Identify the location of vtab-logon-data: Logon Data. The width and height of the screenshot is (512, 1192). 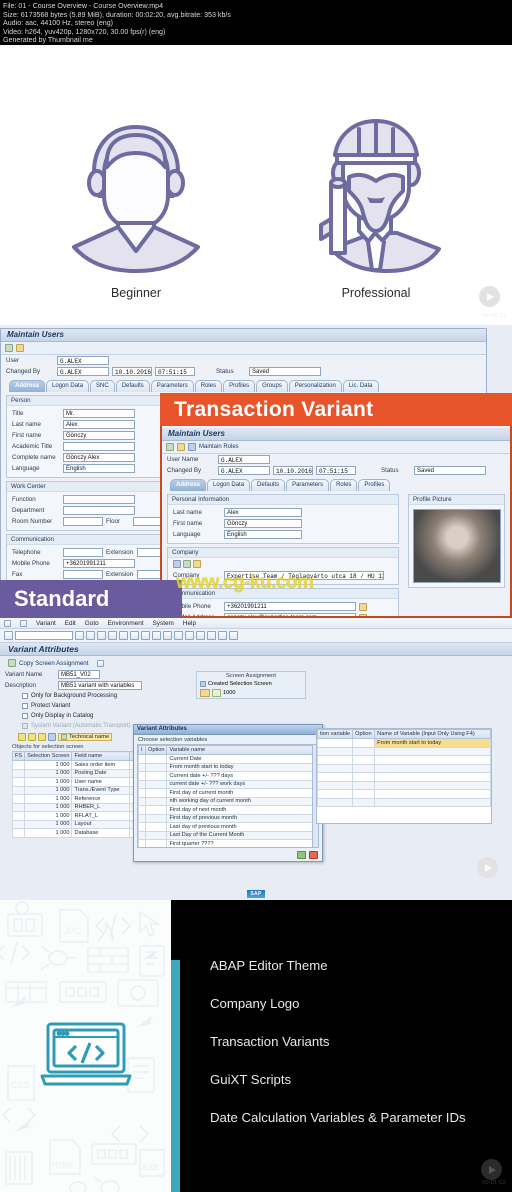
(229, 485).